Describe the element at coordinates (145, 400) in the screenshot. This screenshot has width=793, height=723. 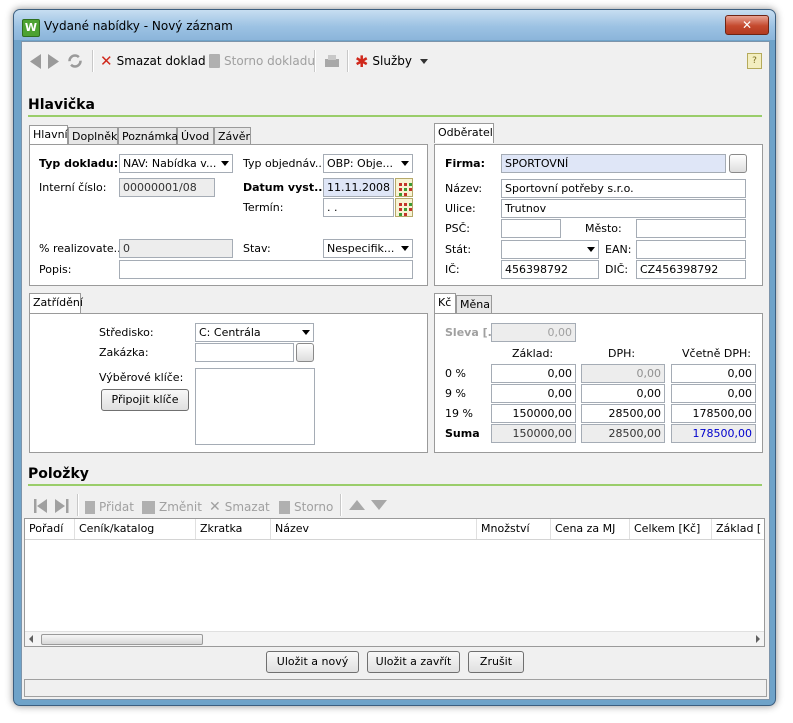
I see `pripojit-klice-button: Připojit klíče` at that location.